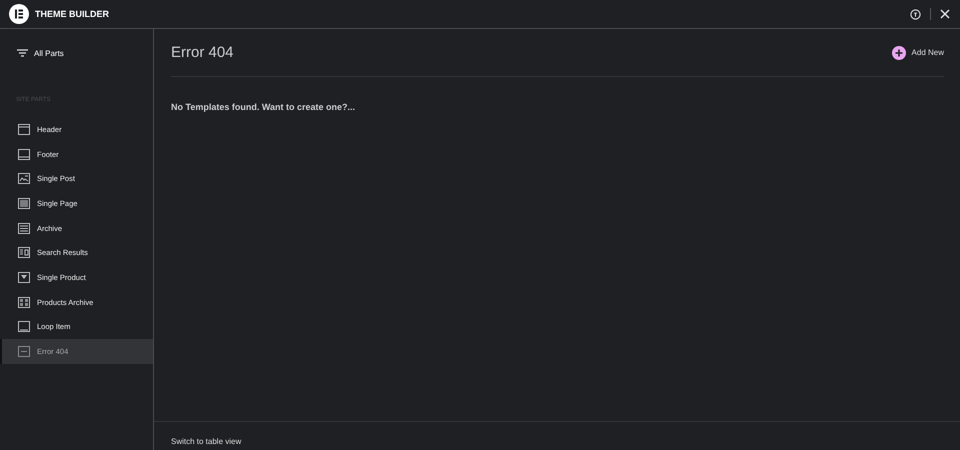 The height and width of the screenshot is (450, 960). I want to click on plus-icon, so click(899, 53).